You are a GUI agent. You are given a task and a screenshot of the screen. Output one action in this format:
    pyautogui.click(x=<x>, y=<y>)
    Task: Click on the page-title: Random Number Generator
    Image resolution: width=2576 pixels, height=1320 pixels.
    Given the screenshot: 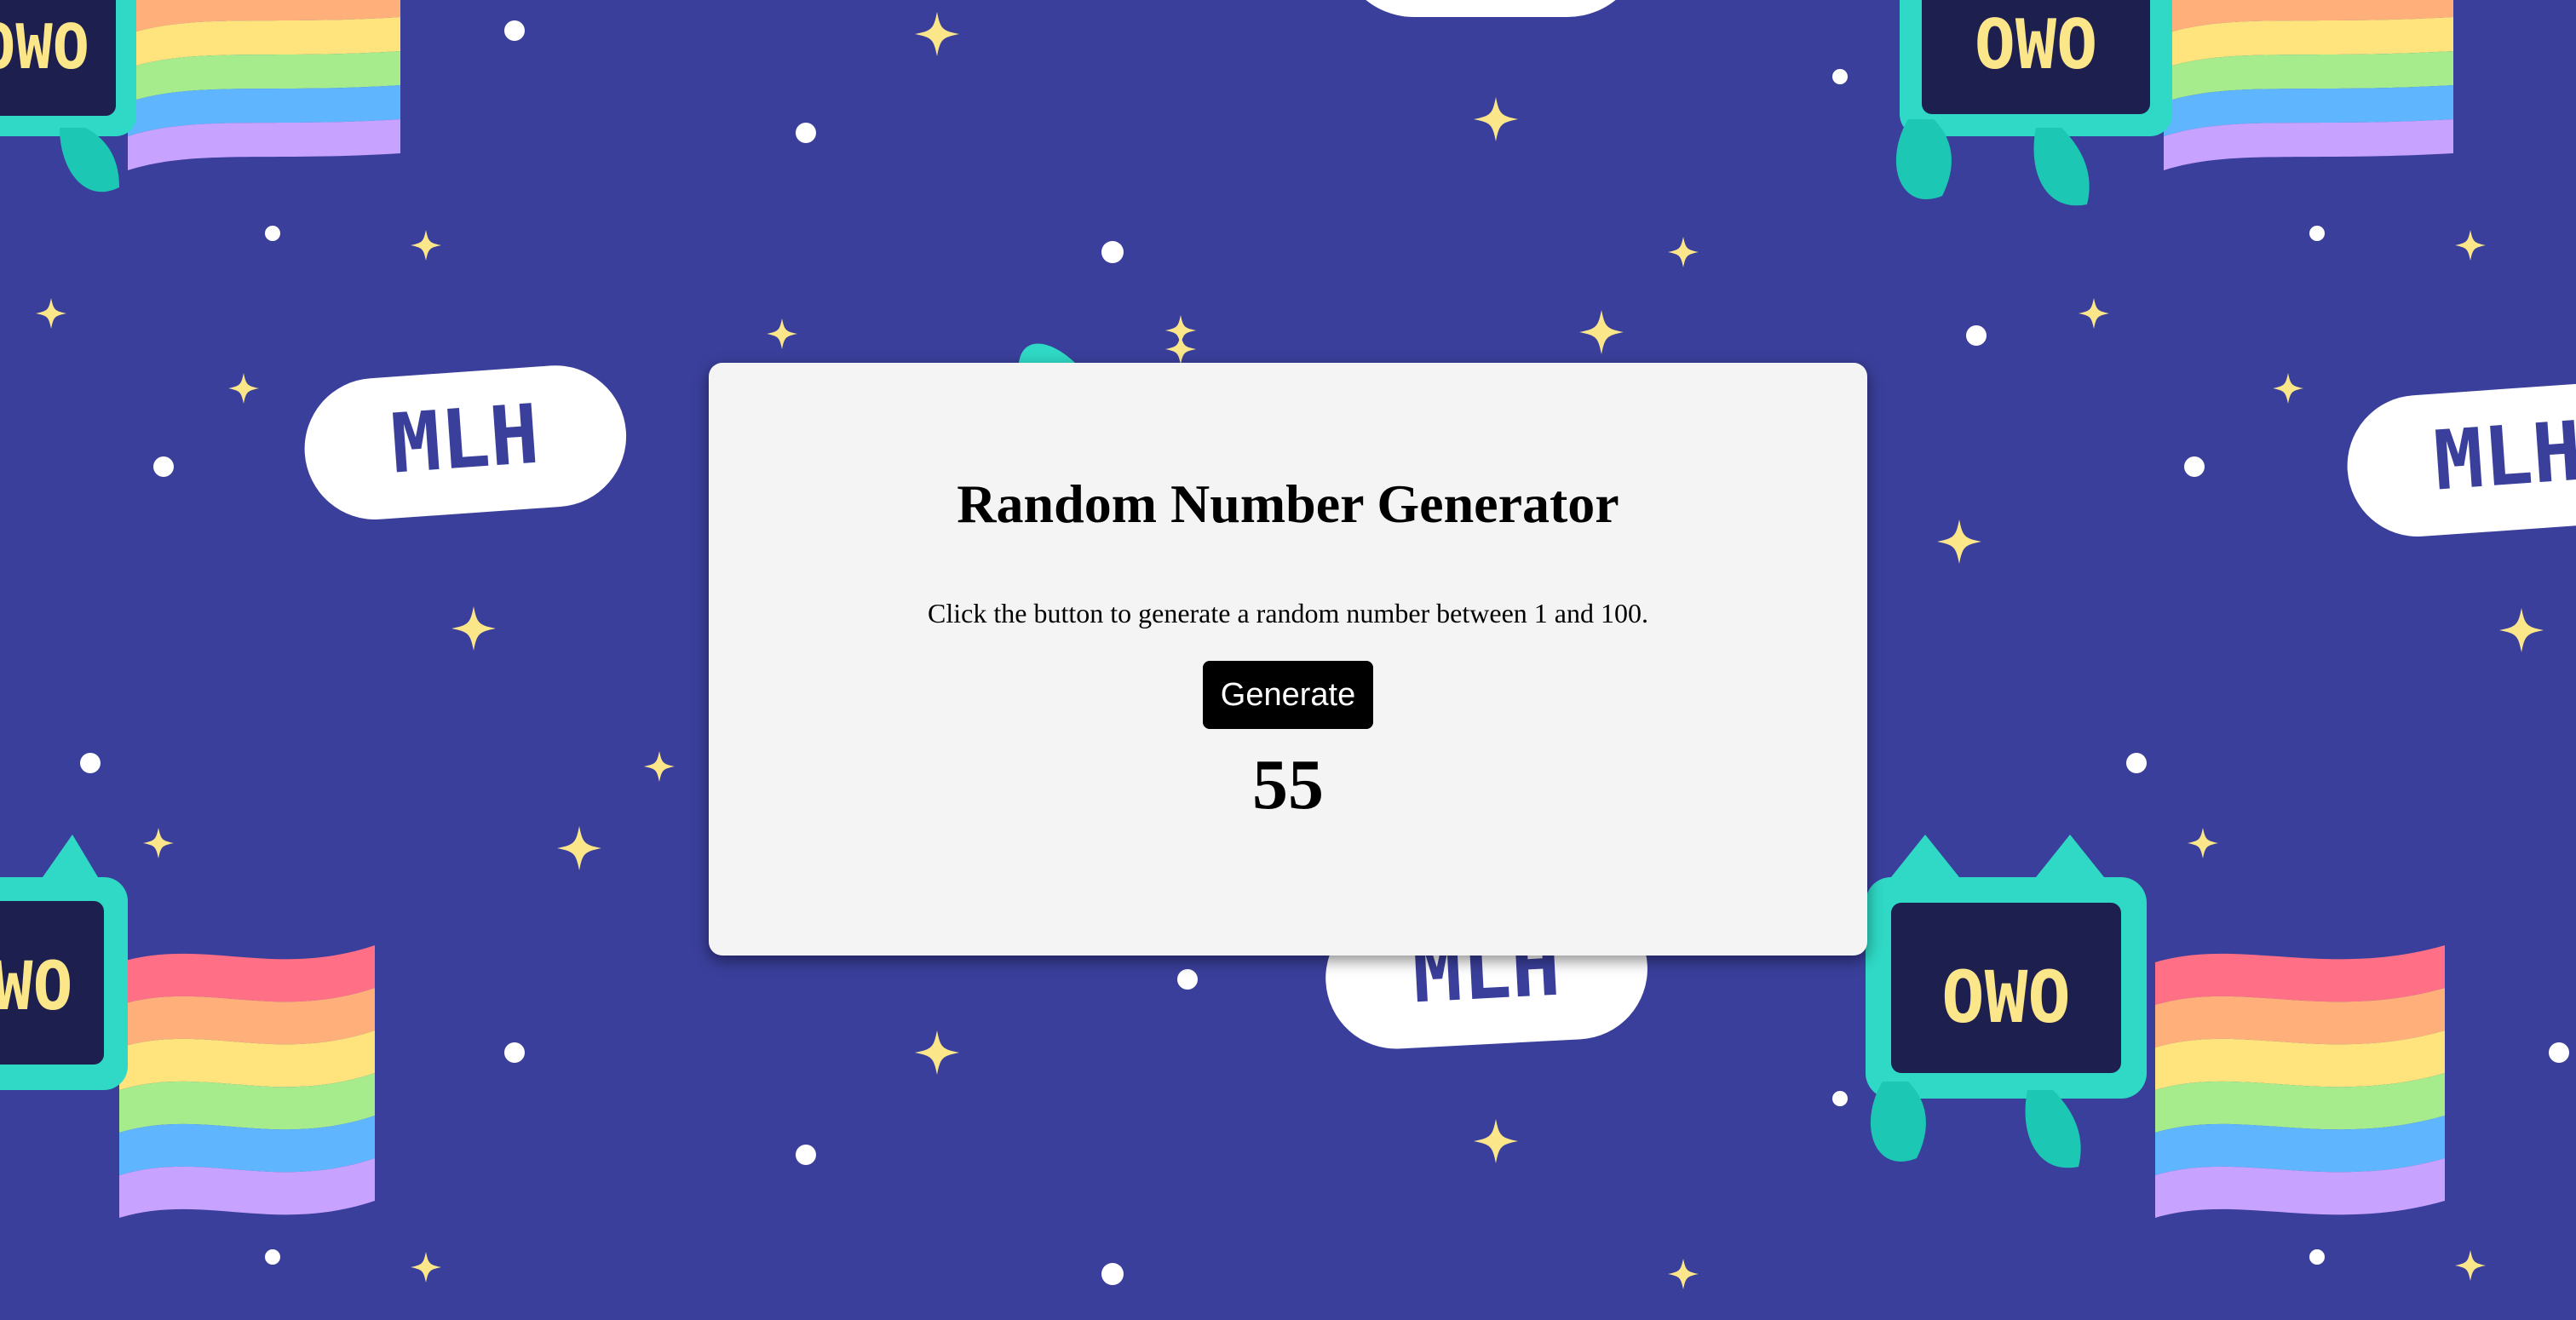 What is the action you would take?
    pyautogui.click(x=1288, y=503)
    